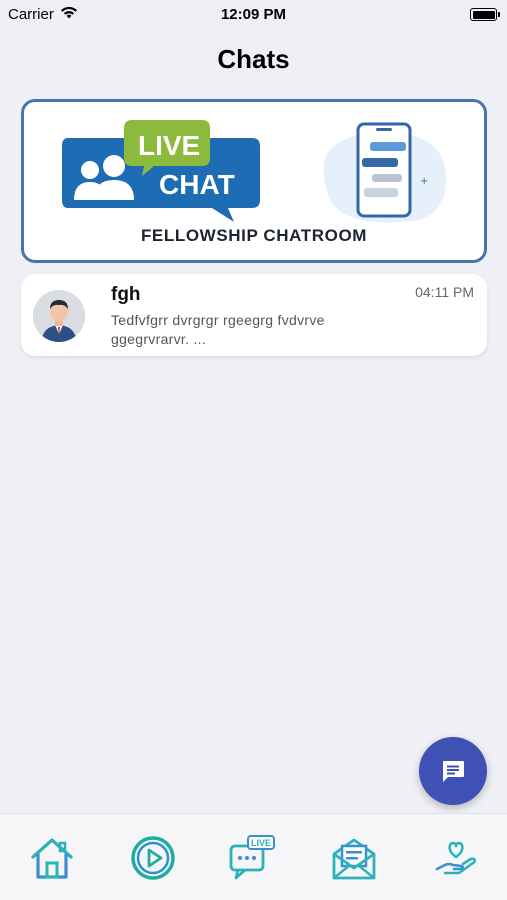  I want to click on status-bar: Carrier 12:09 PM, so click(253, 15).